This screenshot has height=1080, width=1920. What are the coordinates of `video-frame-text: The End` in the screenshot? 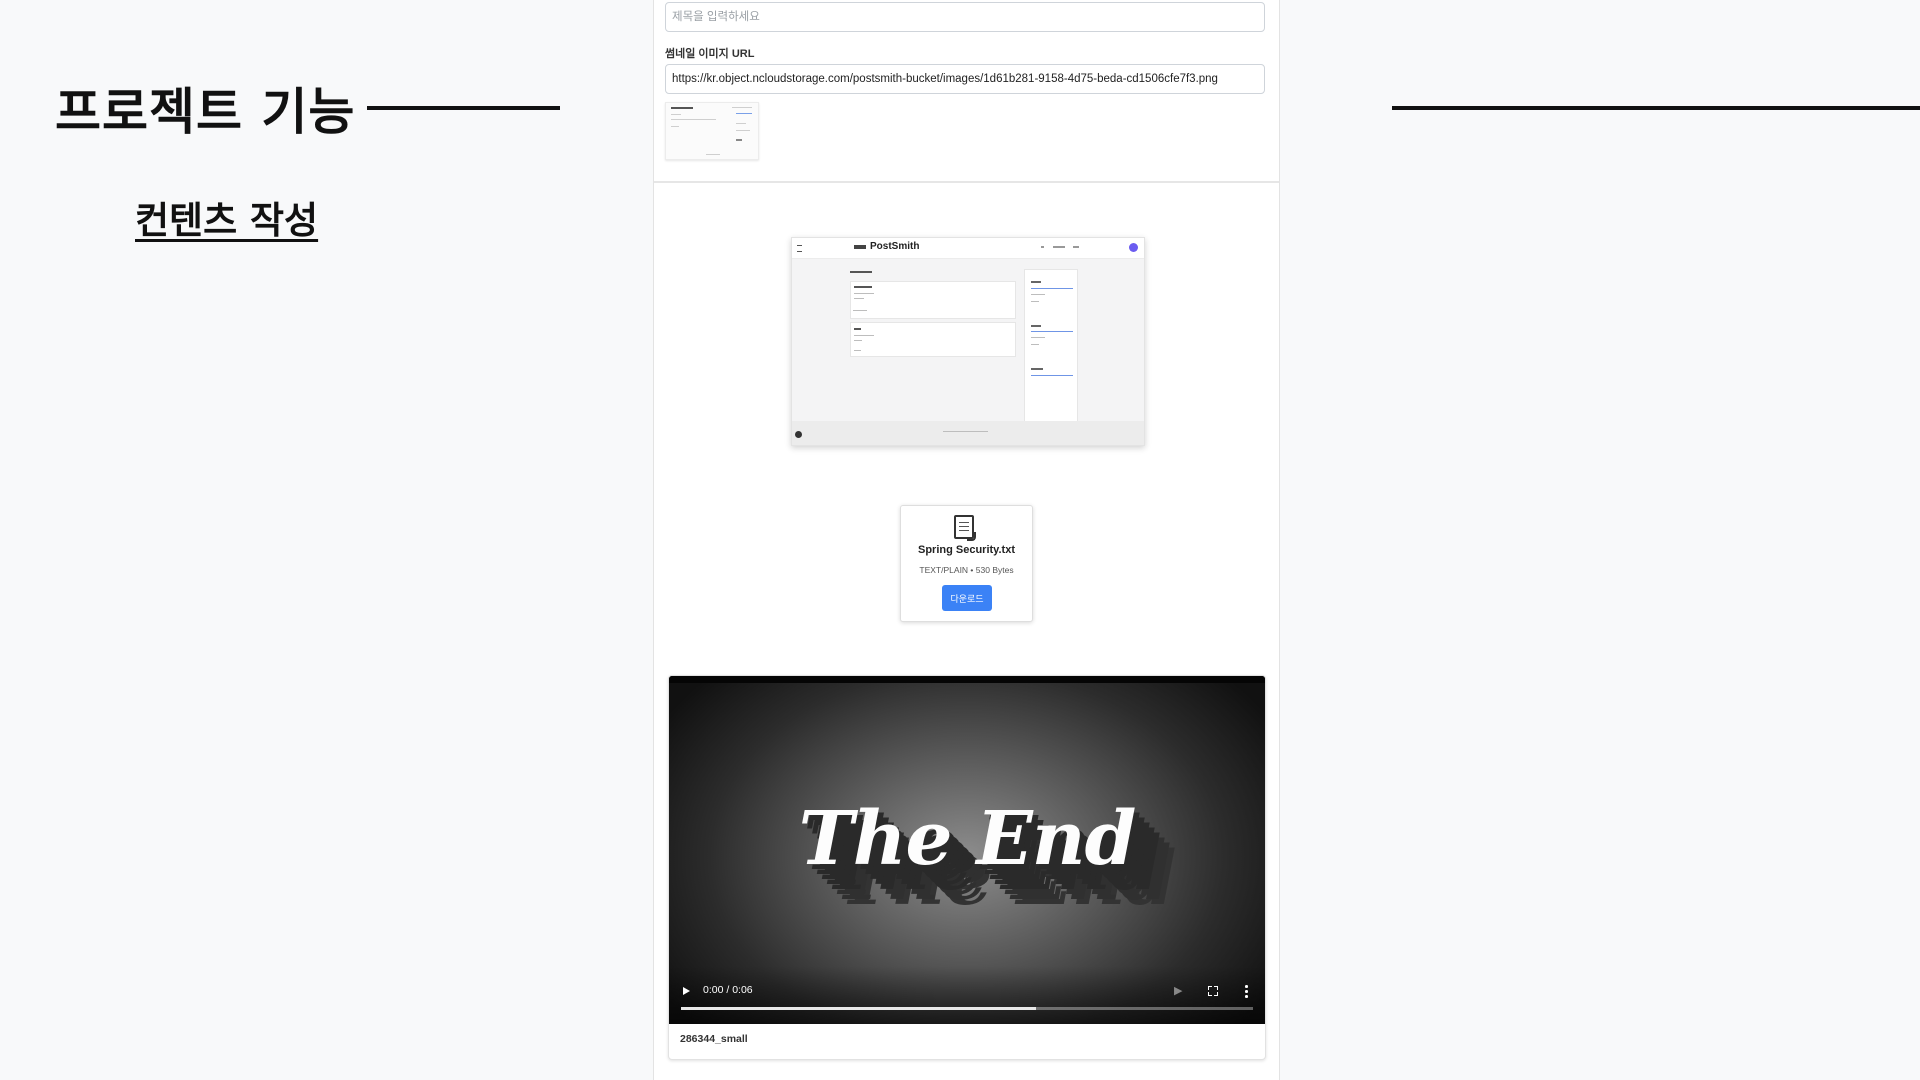 It's located at (967, 839).